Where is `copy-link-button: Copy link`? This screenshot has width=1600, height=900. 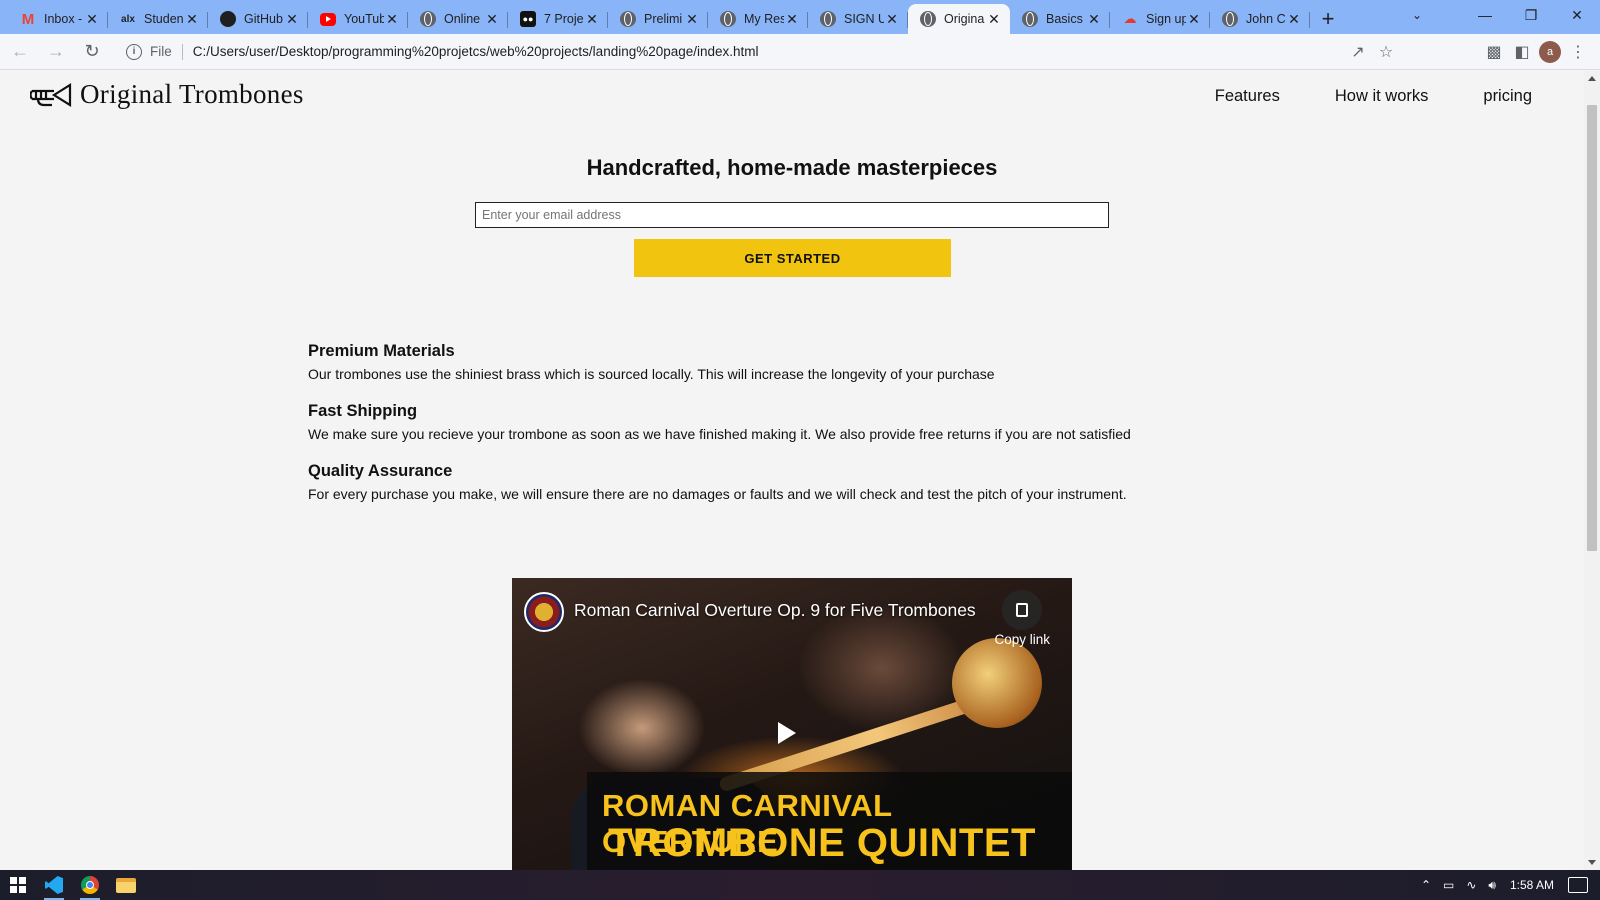
copy-link-button: Copy link is located at coordinates (1022, 618).